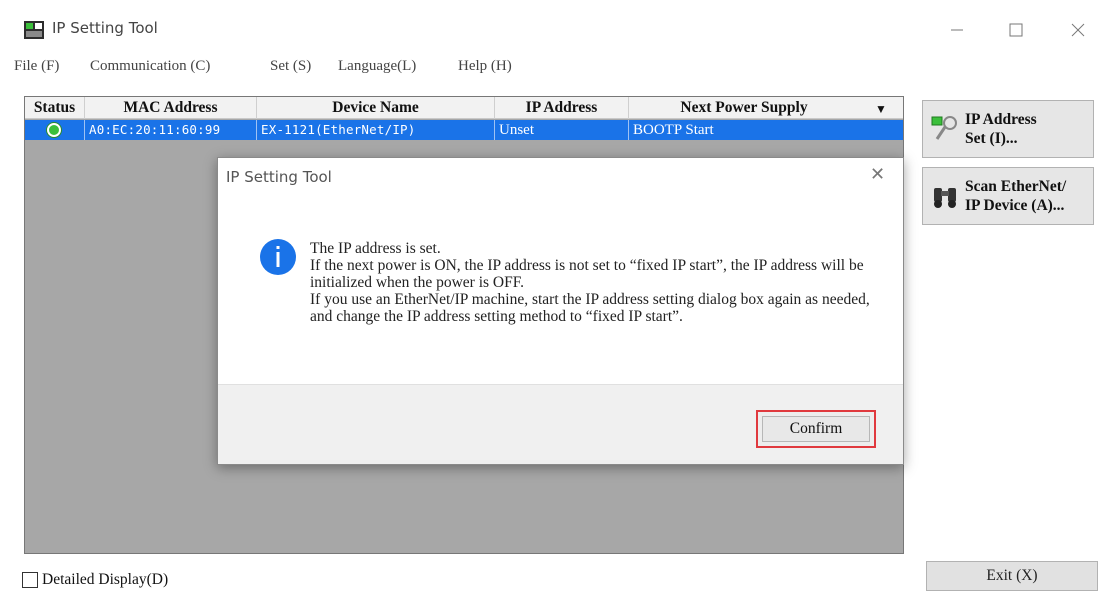  Describe the element at coordinates (376, 130) in the screenshot. I see `device-name-cell: EX-1121(EtherNet/IP)` at that location.